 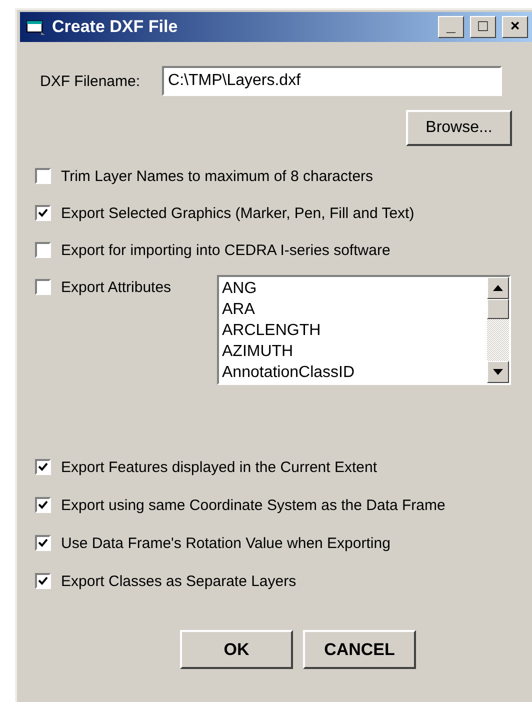 I want to click on list-item: AZIMUTH, so click(x=353, y=351).